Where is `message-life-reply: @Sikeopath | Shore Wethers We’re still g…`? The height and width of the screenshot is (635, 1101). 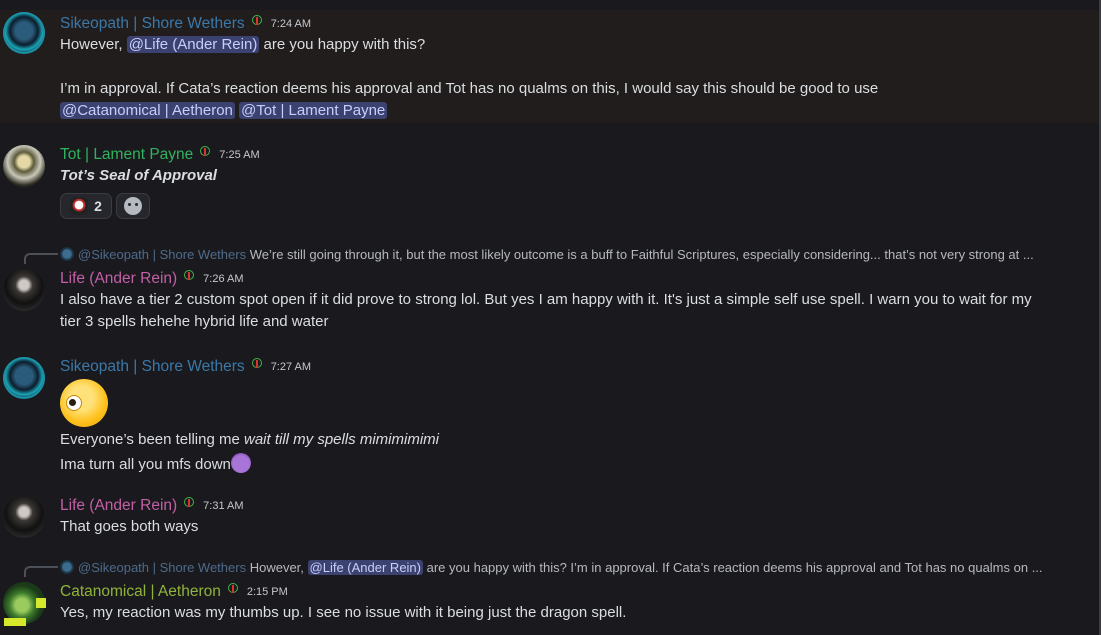 message-life-reply: @Sikeopath | Shore Wethers We’re still g… is located at coordinates (550, 290).